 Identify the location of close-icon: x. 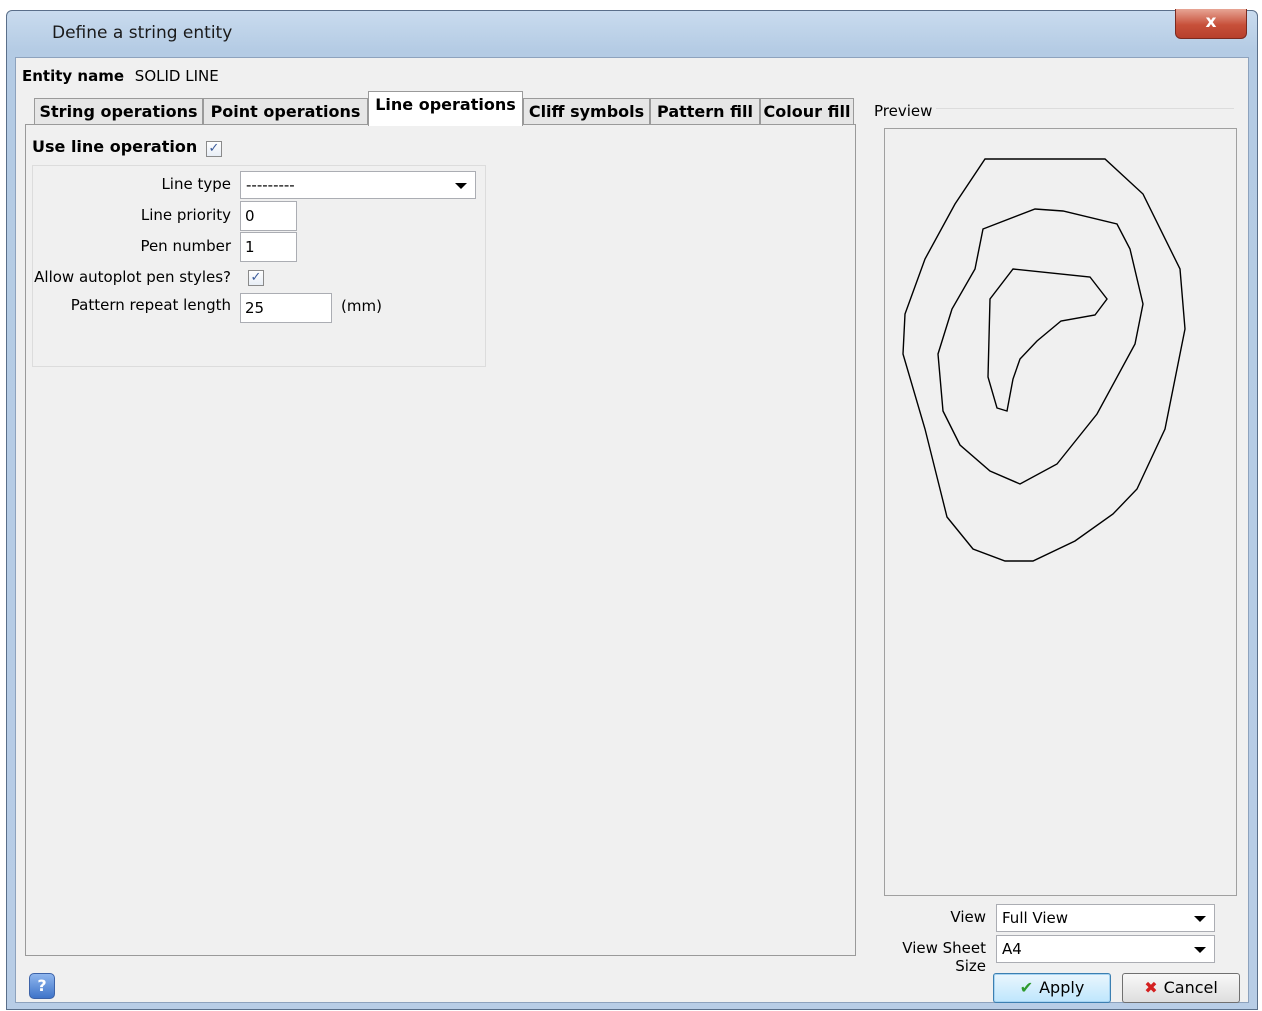
(1211, 22).